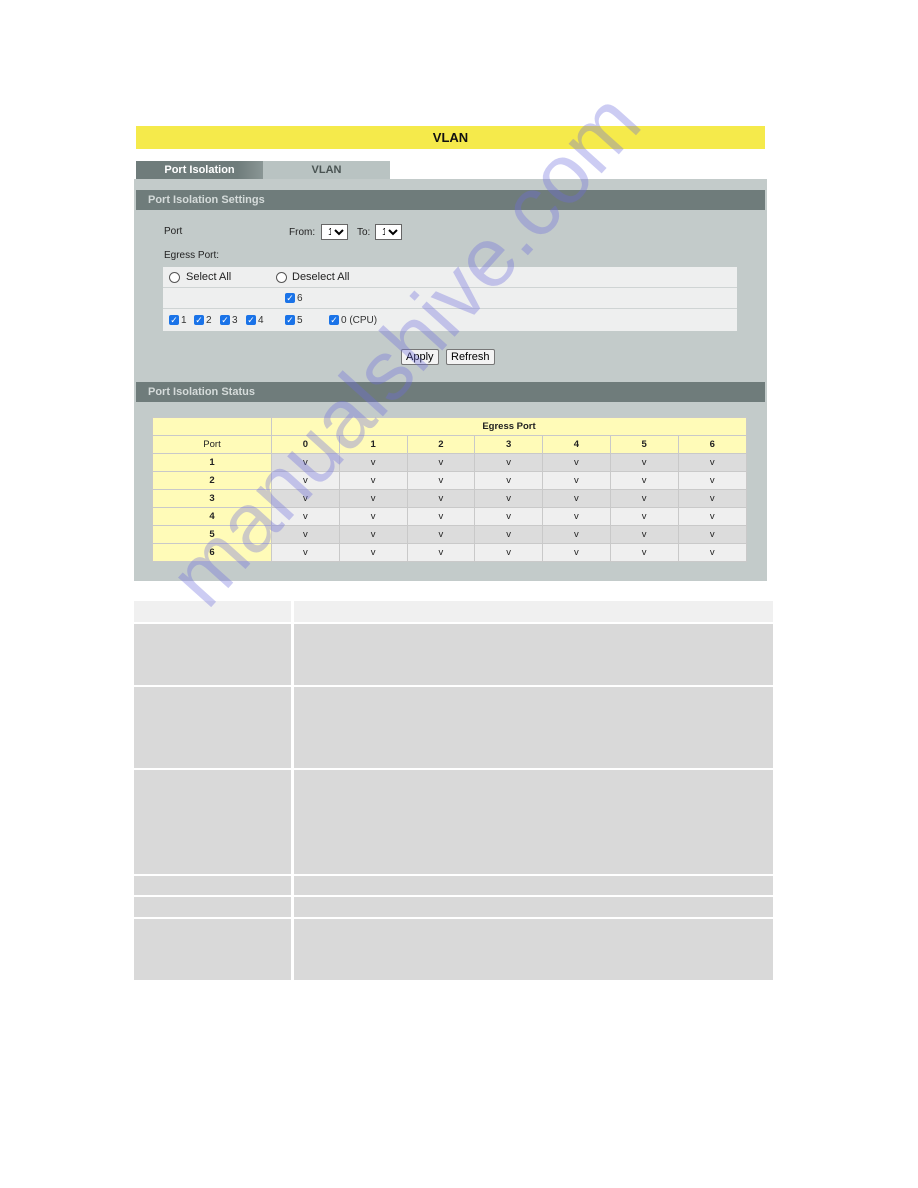  I want to click on egress-port-2-label: 2, so click(209, 320).